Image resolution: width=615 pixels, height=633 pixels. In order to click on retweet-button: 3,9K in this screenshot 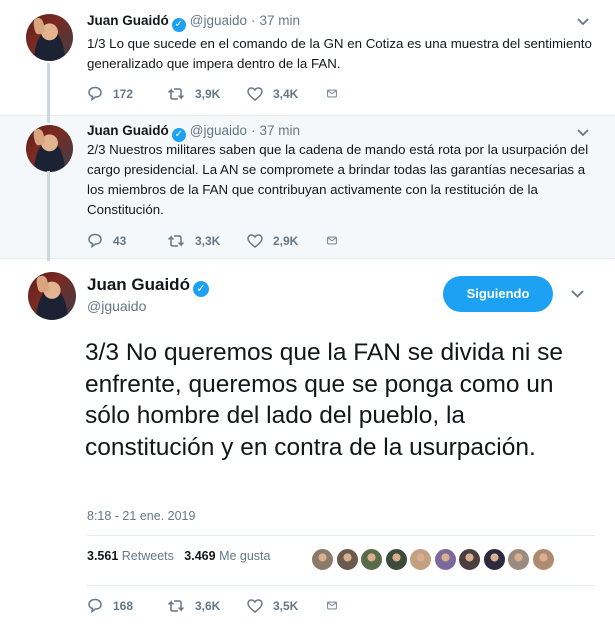, I will do `click(207, 94)`.